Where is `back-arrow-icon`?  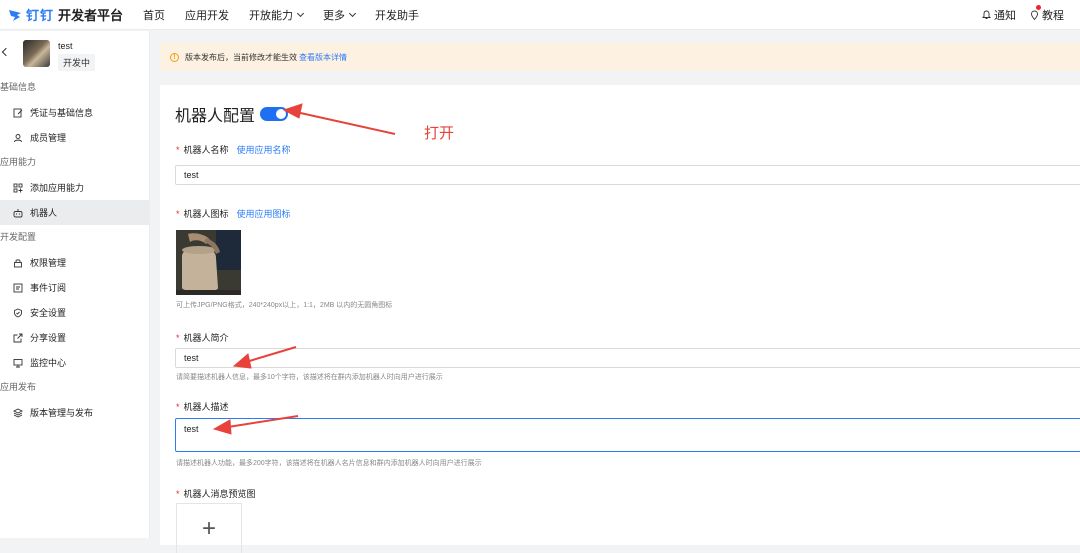 back-arrow-icon is located at coordinates (6, 52).